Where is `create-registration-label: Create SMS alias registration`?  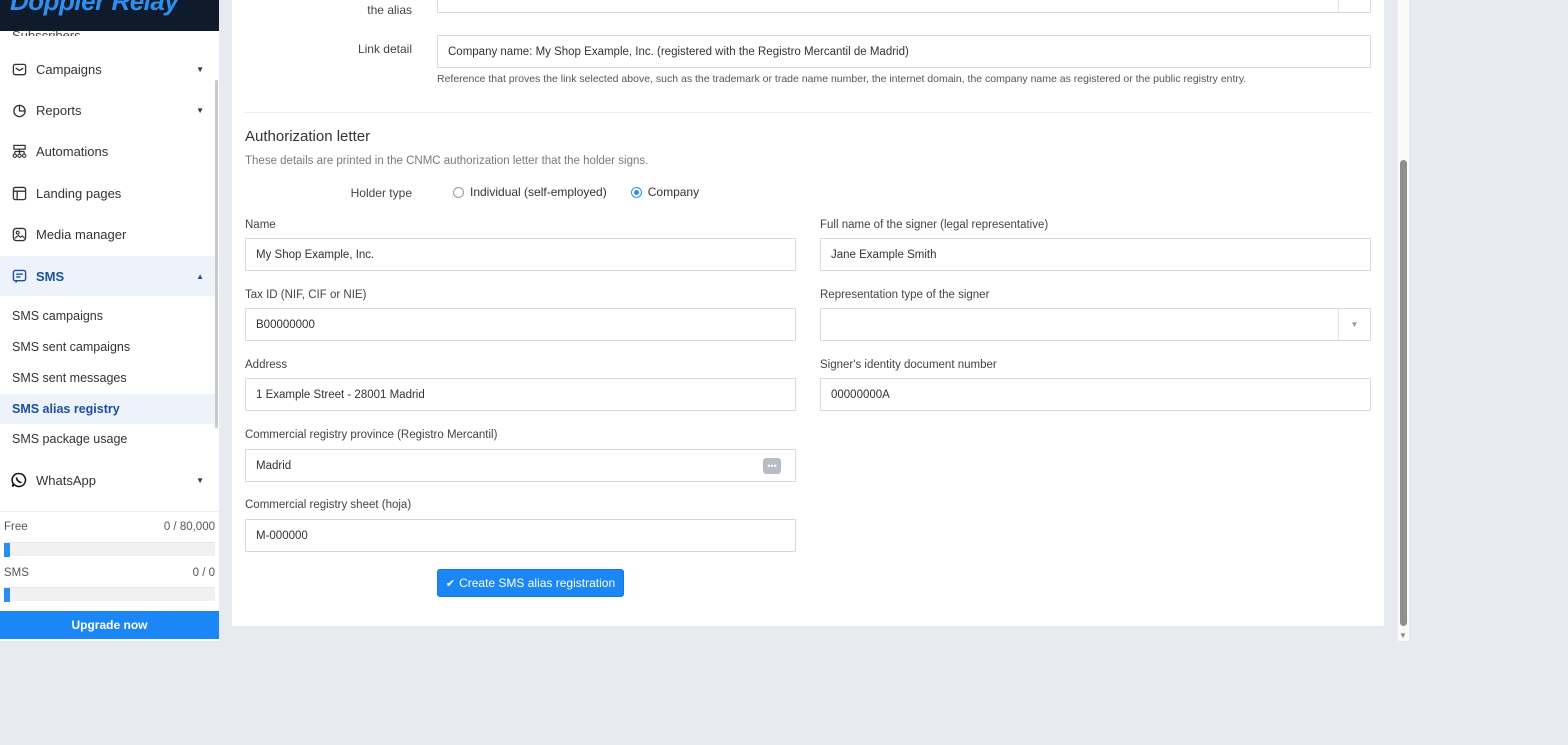
create-registration-label: Create SMS alias registration is located at coordinates (537, 583).